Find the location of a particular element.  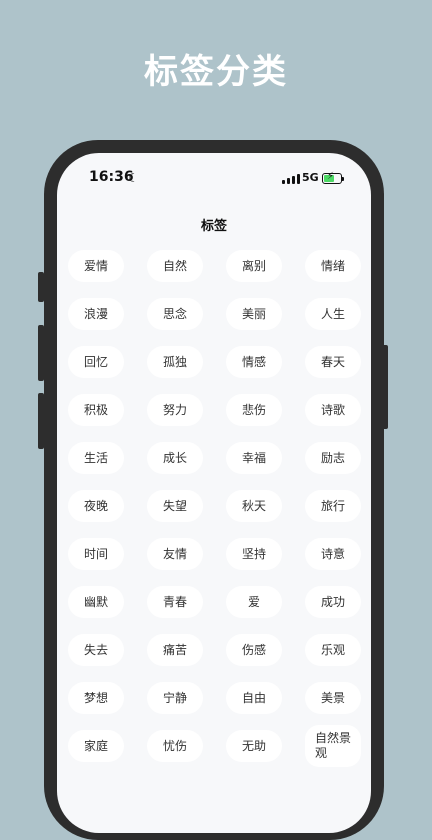

tag-chip: 家庭 is located at coordinates (96, 746).